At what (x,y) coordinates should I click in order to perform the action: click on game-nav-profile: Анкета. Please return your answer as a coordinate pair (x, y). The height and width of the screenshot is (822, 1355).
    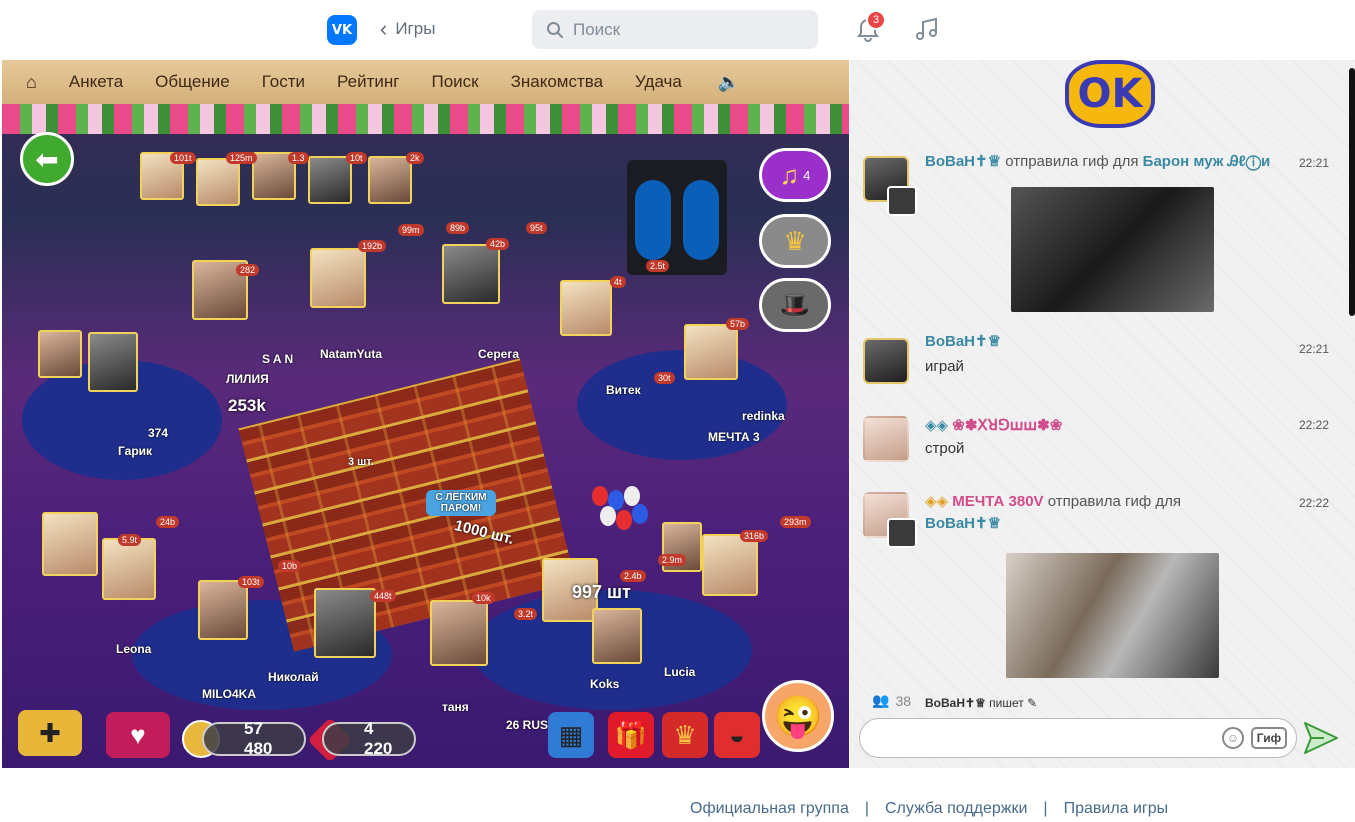
    Looking at the image, I should click on (96, 82).